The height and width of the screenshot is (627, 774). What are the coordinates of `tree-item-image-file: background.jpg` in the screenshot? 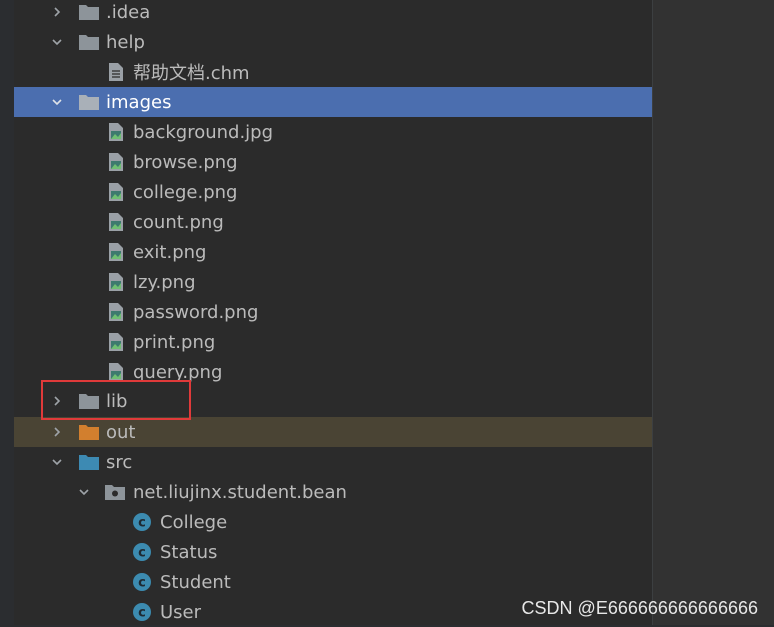 It's located at (333, 132).